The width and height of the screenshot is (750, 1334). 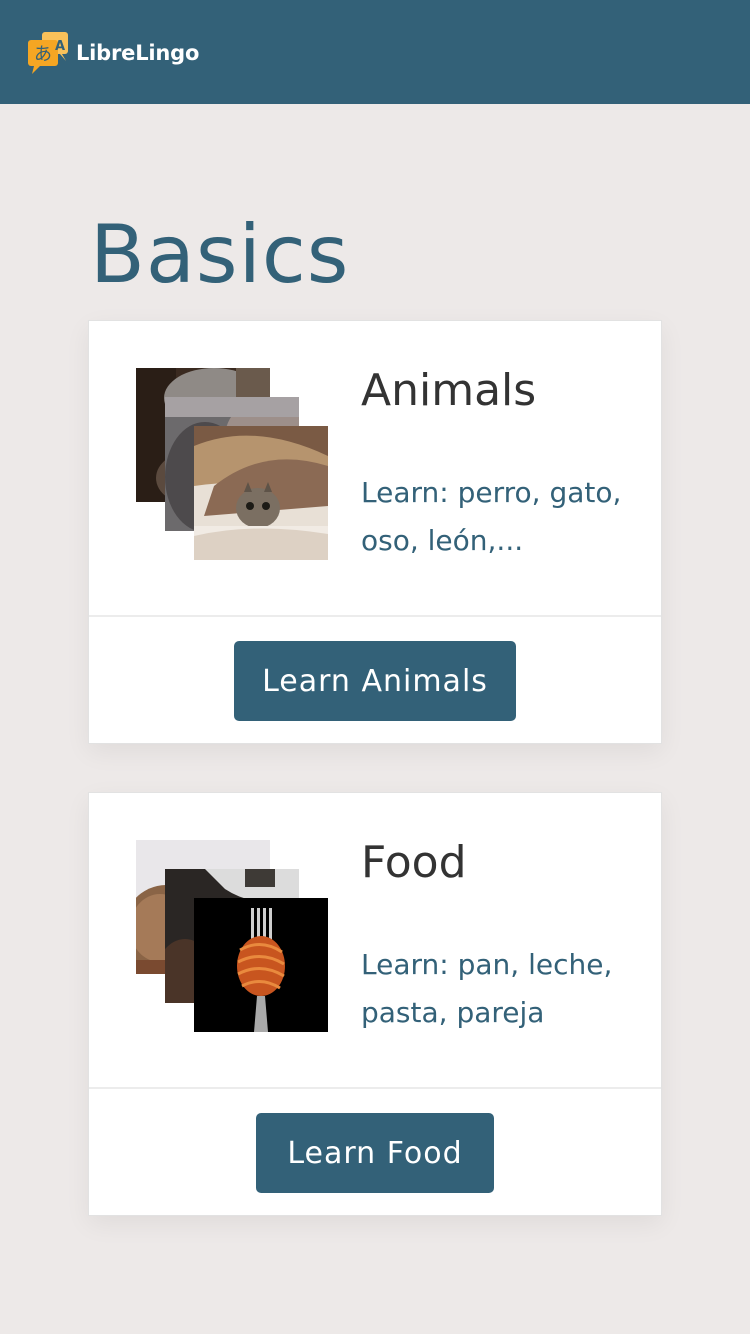 What do you see at coordinates (375, 52) in the screenshot?
I see `navbar: あ A LibreLingo` at bounding box center [375, 52].